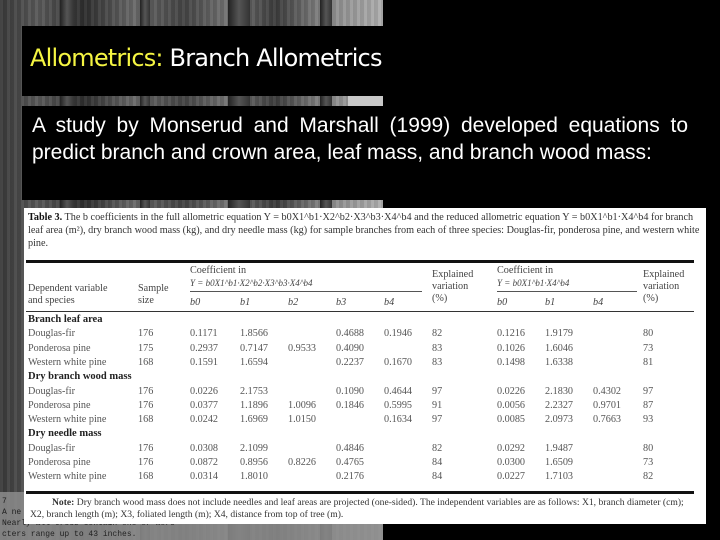  Describe the element at coordinates (65, 434) in the screenshot. I see `group-heading: Dry needle mass` at that location.